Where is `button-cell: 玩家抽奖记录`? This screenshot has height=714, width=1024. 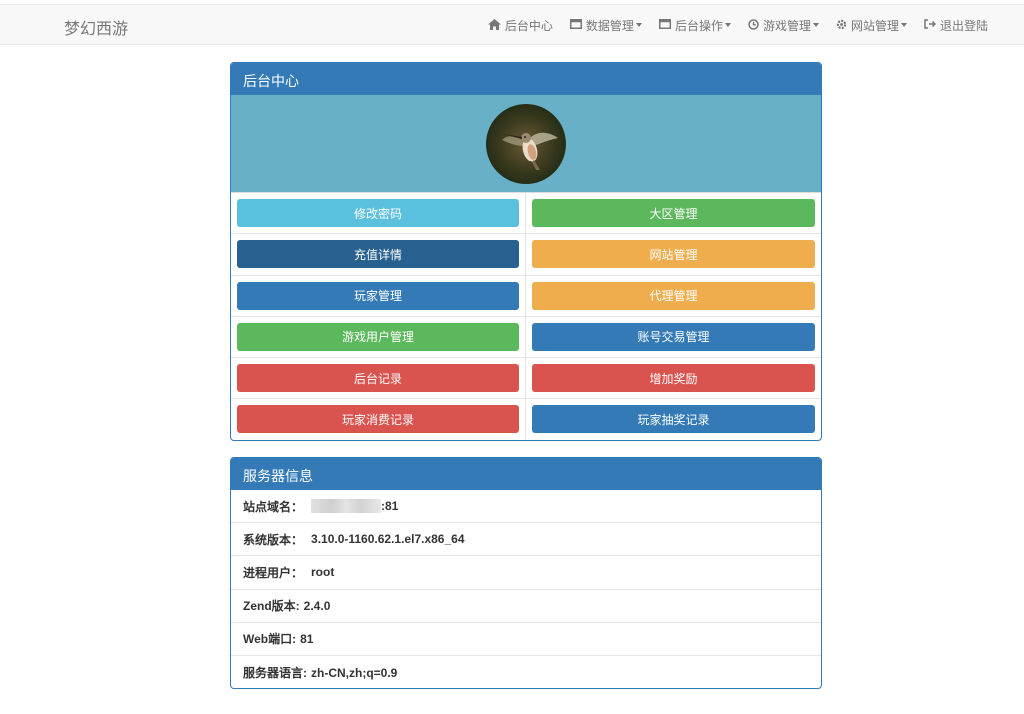 button-cell: 玩家抽奖记录 is located at coordinates (673, 419).